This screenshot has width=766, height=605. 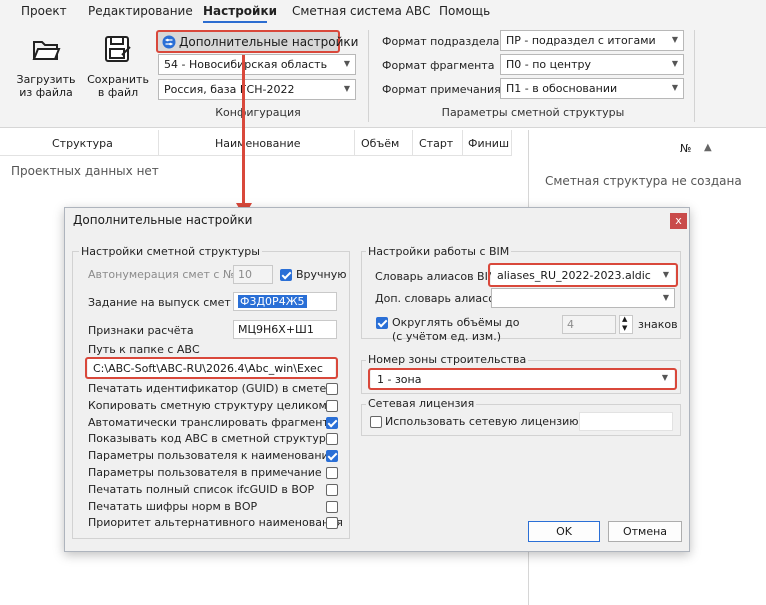 What do you see at coordinates (446, 336) in the screenshot?
I see `round-volumes-sublabel: (с учётом ед. изм.)` at bounding box center [446, 336].